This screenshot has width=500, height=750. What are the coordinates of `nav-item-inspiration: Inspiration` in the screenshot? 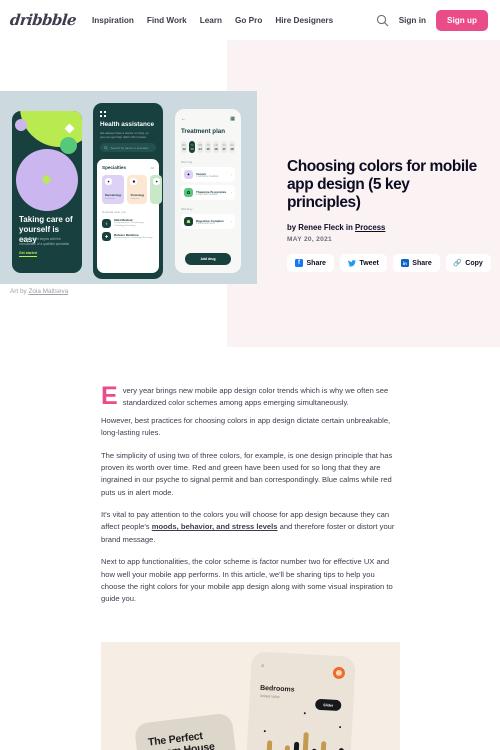 It's located at (113, 20).